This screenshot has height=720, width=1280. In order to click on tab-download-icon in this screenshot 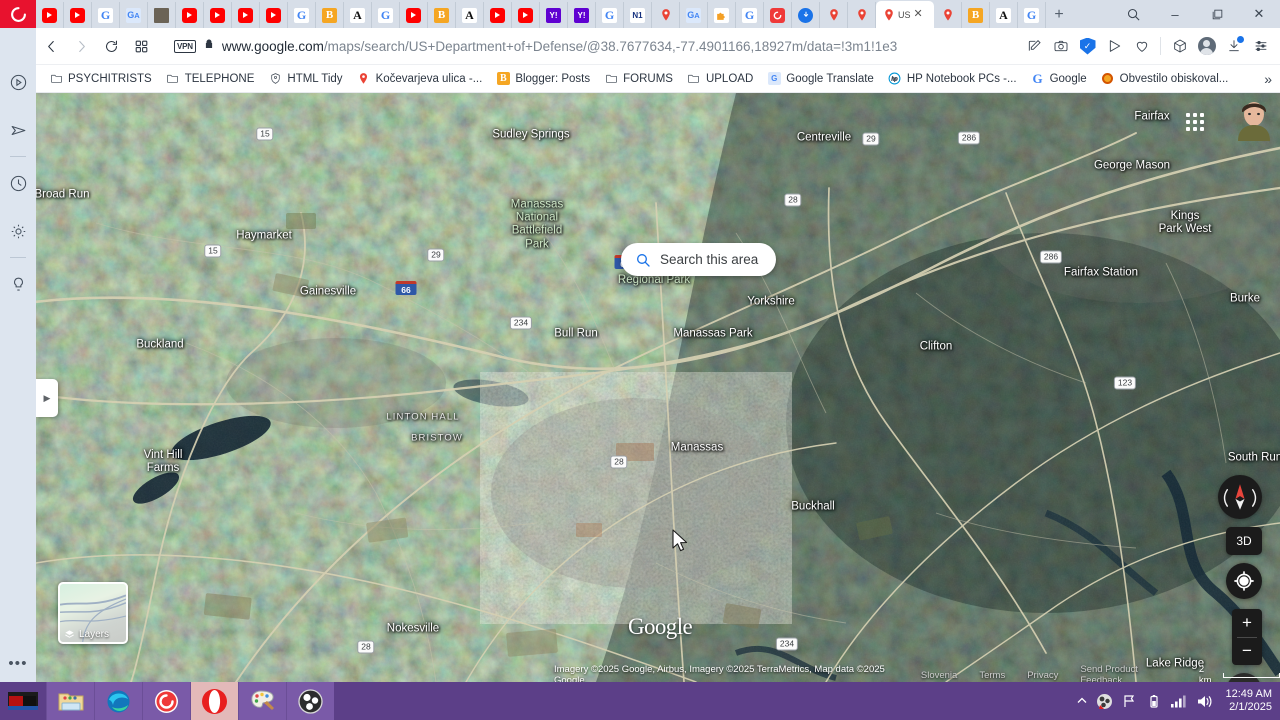, I will do `click(806, 15)`.